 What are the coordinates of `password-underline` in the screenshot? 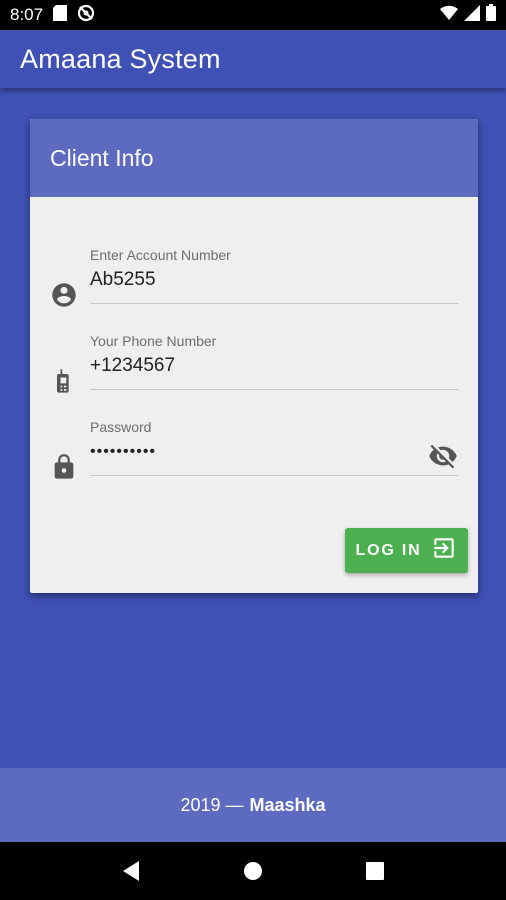 It's located at (274, 475).